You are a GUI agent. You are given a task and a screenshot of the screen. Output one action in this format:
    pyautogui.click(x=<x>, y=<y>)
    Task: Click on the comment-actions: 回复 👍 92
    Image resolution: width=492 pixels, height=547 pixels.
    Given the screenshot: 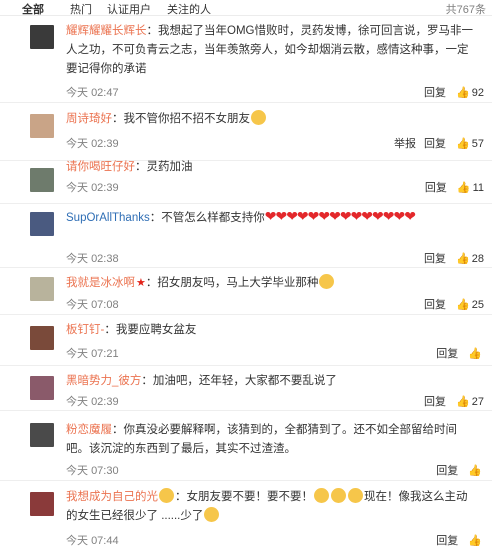 What is the action you would take?
    pyautogui.click(x=454, y=92)
    